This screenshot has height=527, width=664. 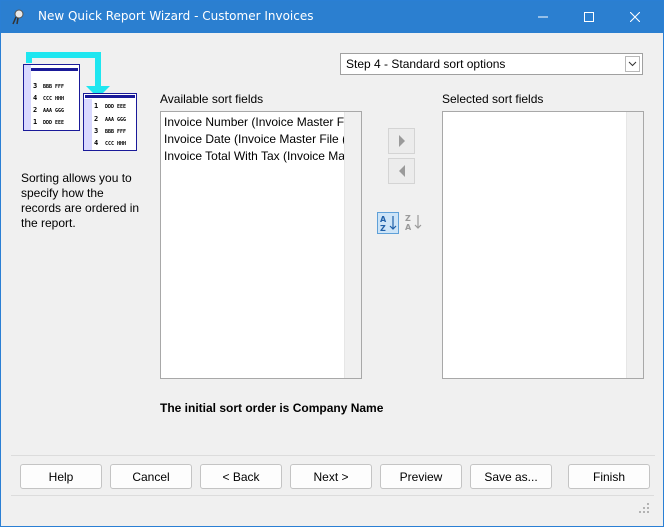 What do you see at coordinates (35, 122) in the screenshot?
I see `back-row-4-num: 1` at bounding box center [35, 122].